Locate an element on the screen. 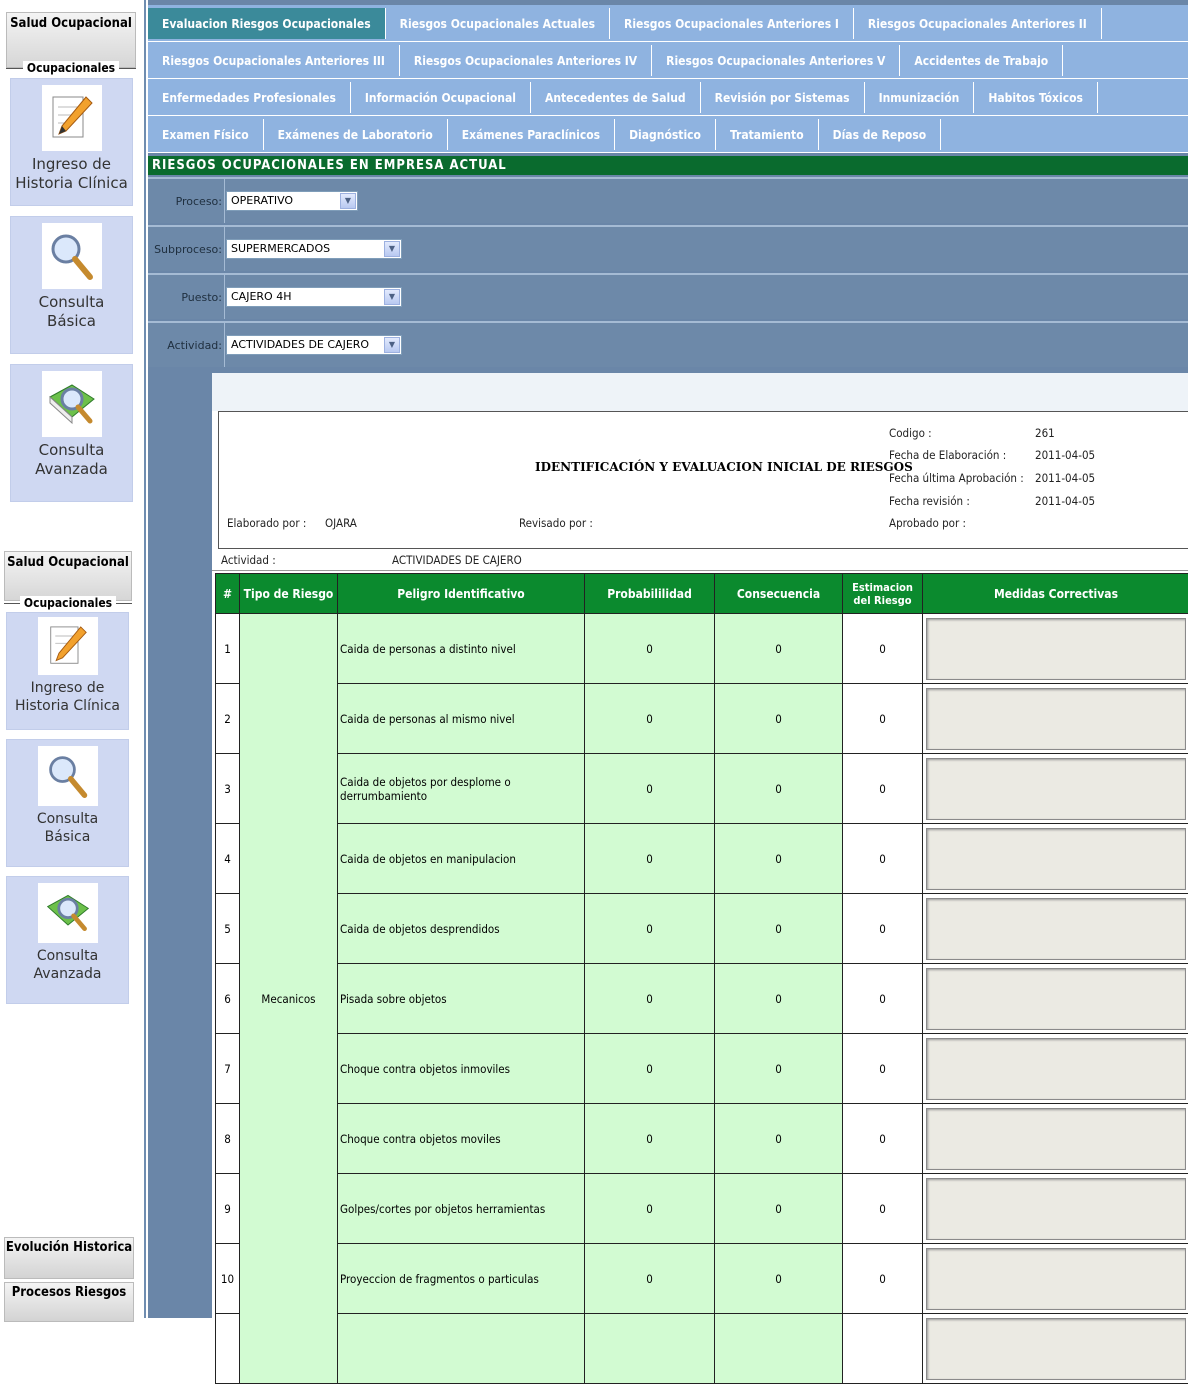 Image resolution: width=1188 pixels, height=1384 pixels. tab-antecedentes-salud: Antecedentes de Salud is located at coordinates (616, 97).